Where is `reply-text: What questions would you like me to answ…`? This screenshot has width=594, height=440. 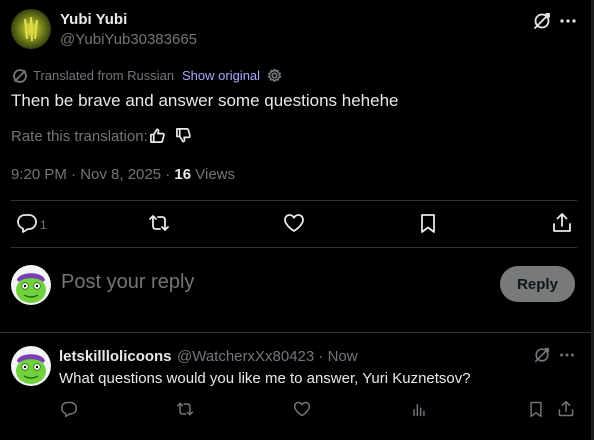 reply-text: What questions would you like me to answ… is located at coordinates (265, 378).